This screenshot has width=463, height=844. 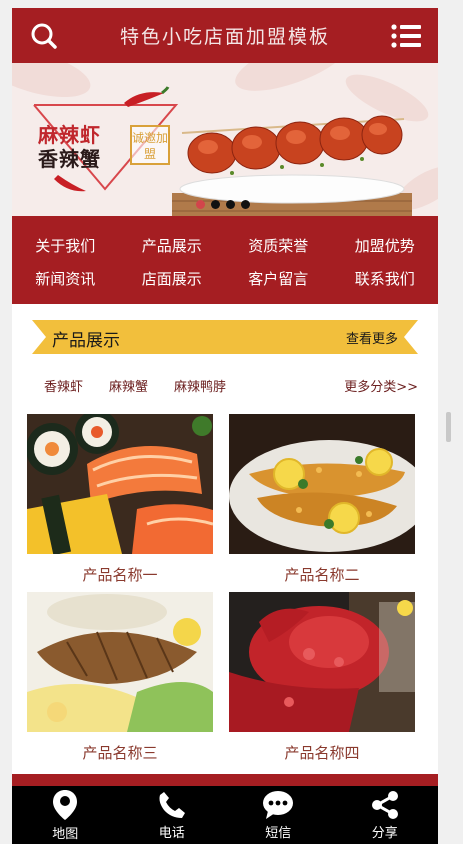 I want to click on product-name: 产品名称二, so click(x=322, y=575).